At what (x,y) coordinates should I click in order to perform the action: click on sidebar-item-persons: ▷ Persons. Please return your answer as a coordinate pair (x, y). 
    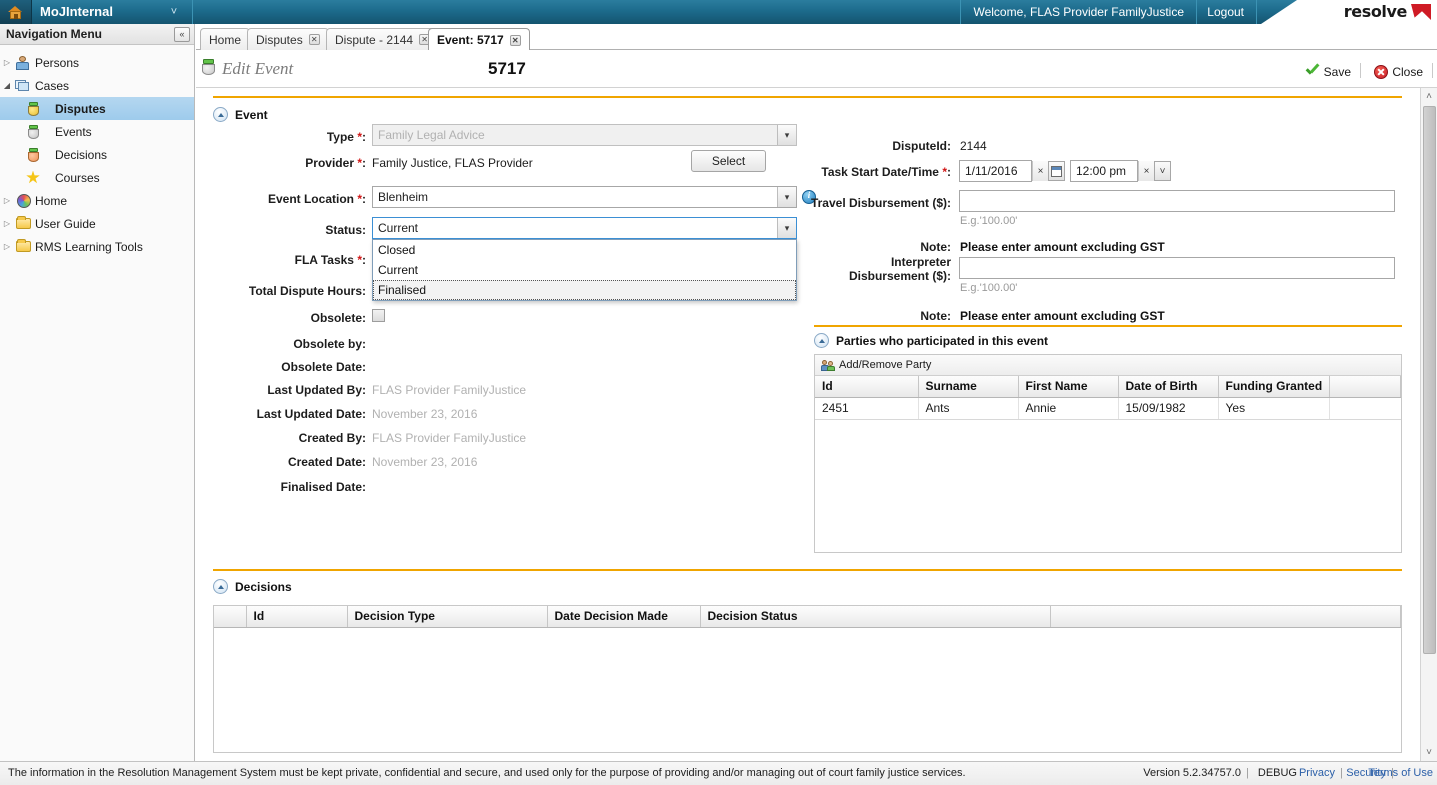
    Looking at the image, I should click on (97, 62).